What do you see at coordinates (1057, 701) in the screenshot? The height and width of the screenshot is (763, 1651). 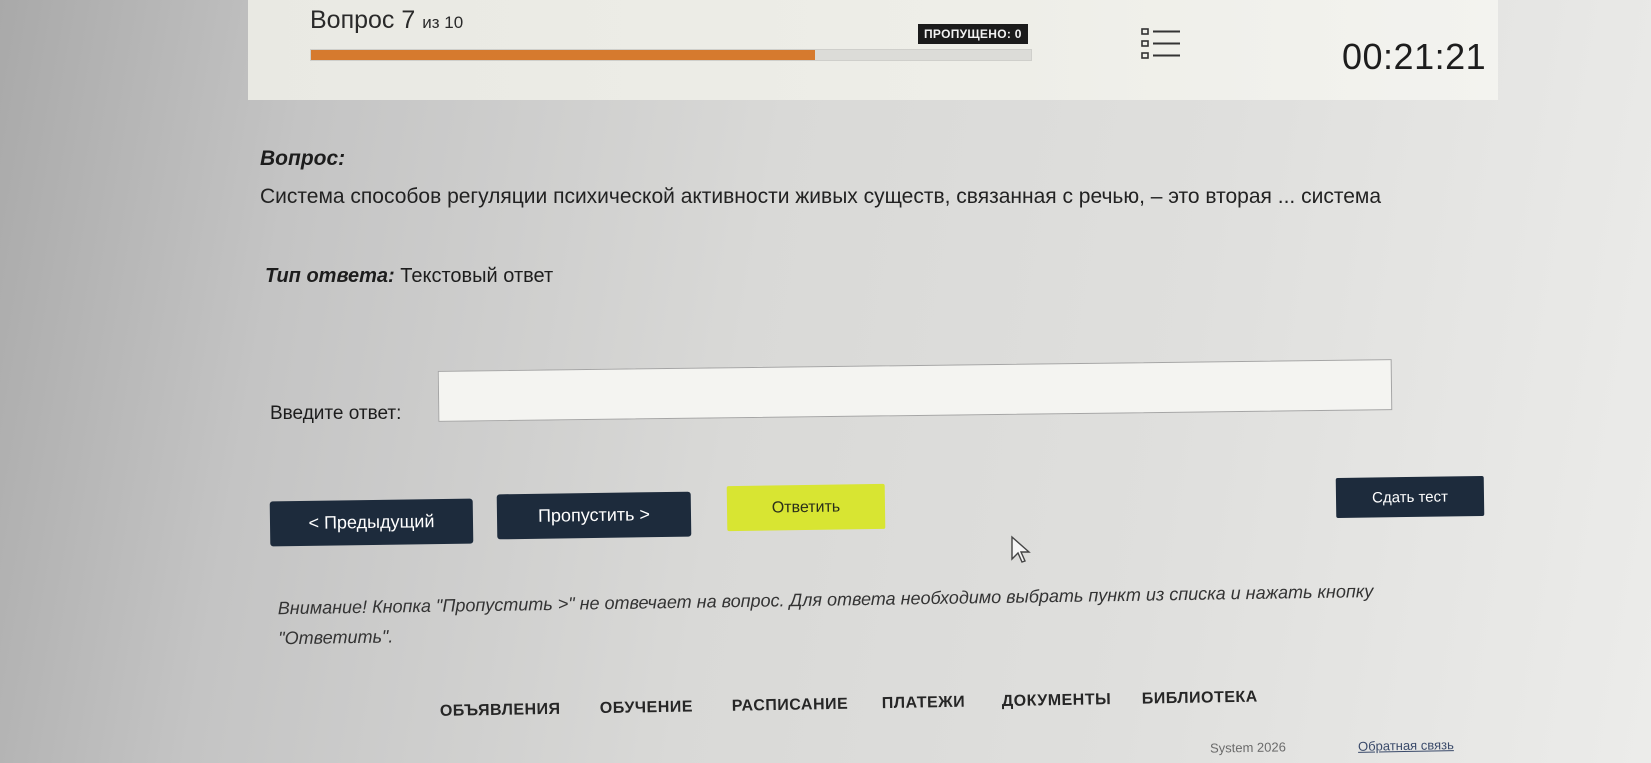 I see `footer-nav-documents: ДОКУМЕНТЫ` at bounding box center [1057, 701].